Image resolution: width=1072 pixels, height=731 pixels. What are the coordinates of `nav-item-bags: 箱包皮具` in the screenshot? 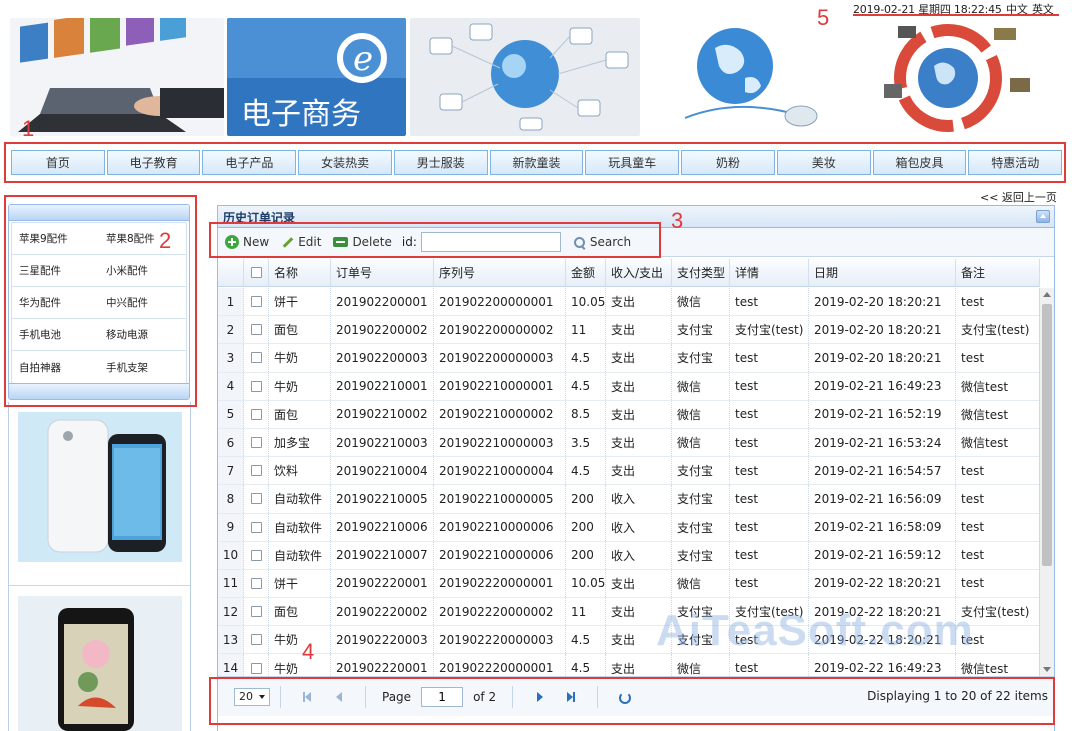 It's located at (919, 162).